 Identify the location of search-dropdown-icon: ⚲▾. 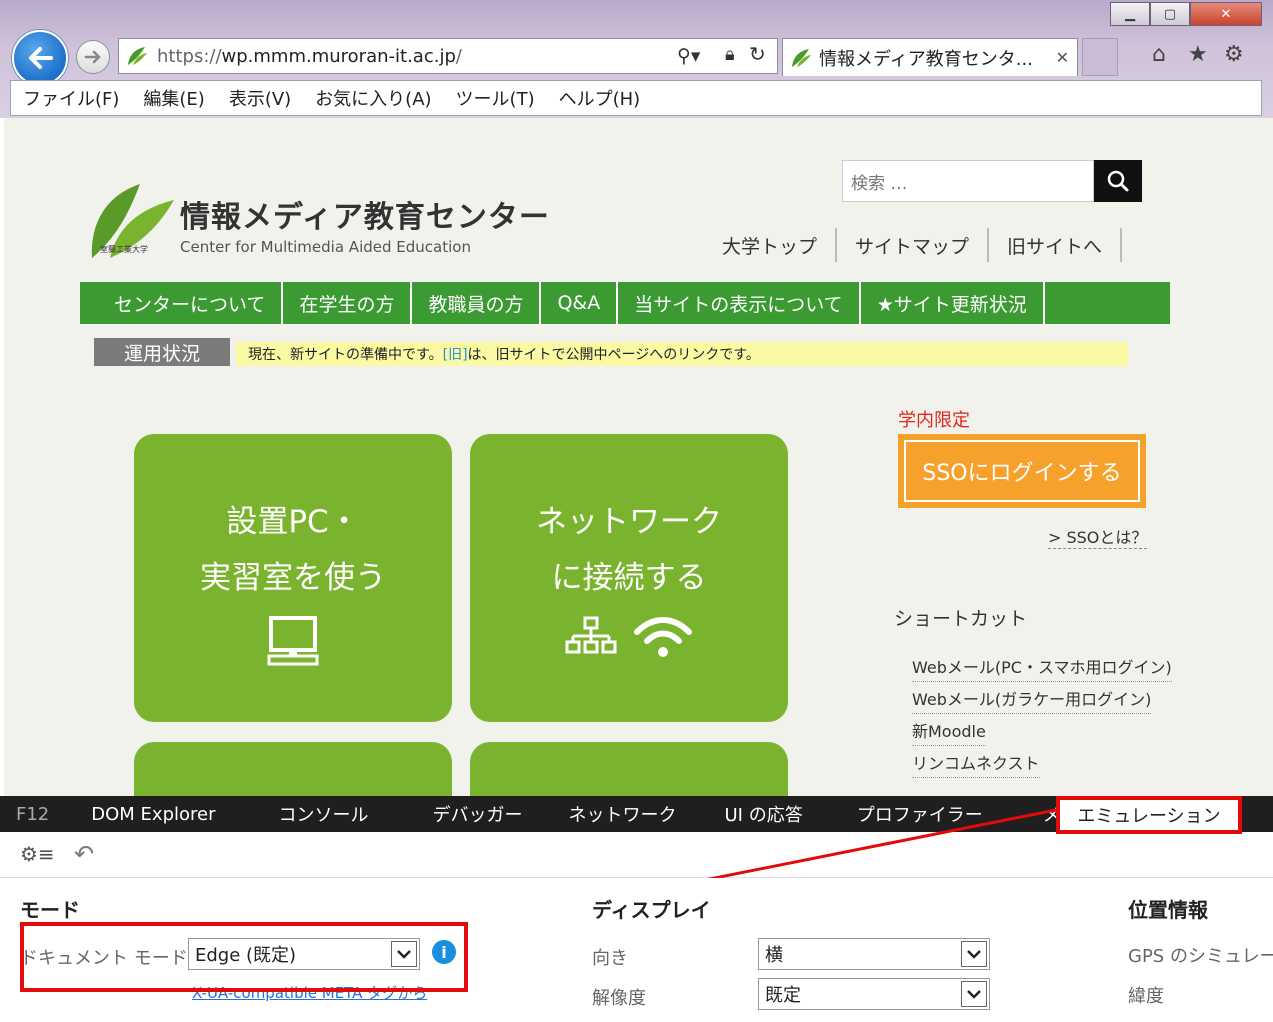
(688, 56).